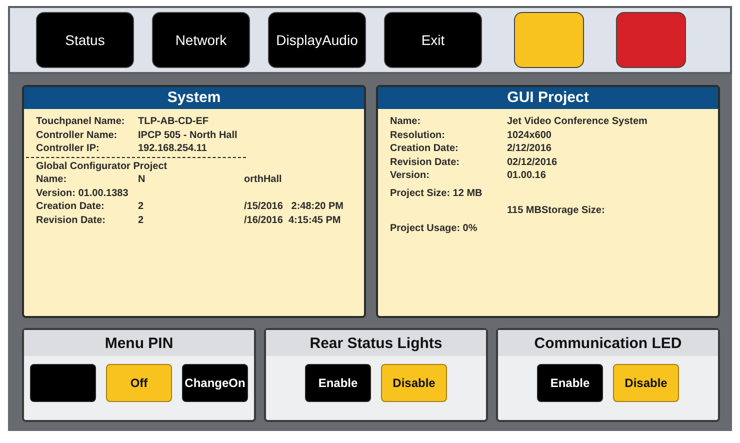 Image resolution: width=740 pixels, height=443 pixels. I want to click on field-value: 192.168.254.11, so click(173, 149).